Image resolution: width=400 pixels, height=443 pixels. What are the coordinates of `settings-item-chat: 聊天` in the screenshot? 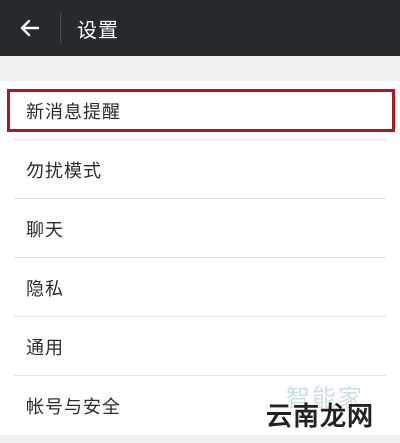 It's located at (200, 228).